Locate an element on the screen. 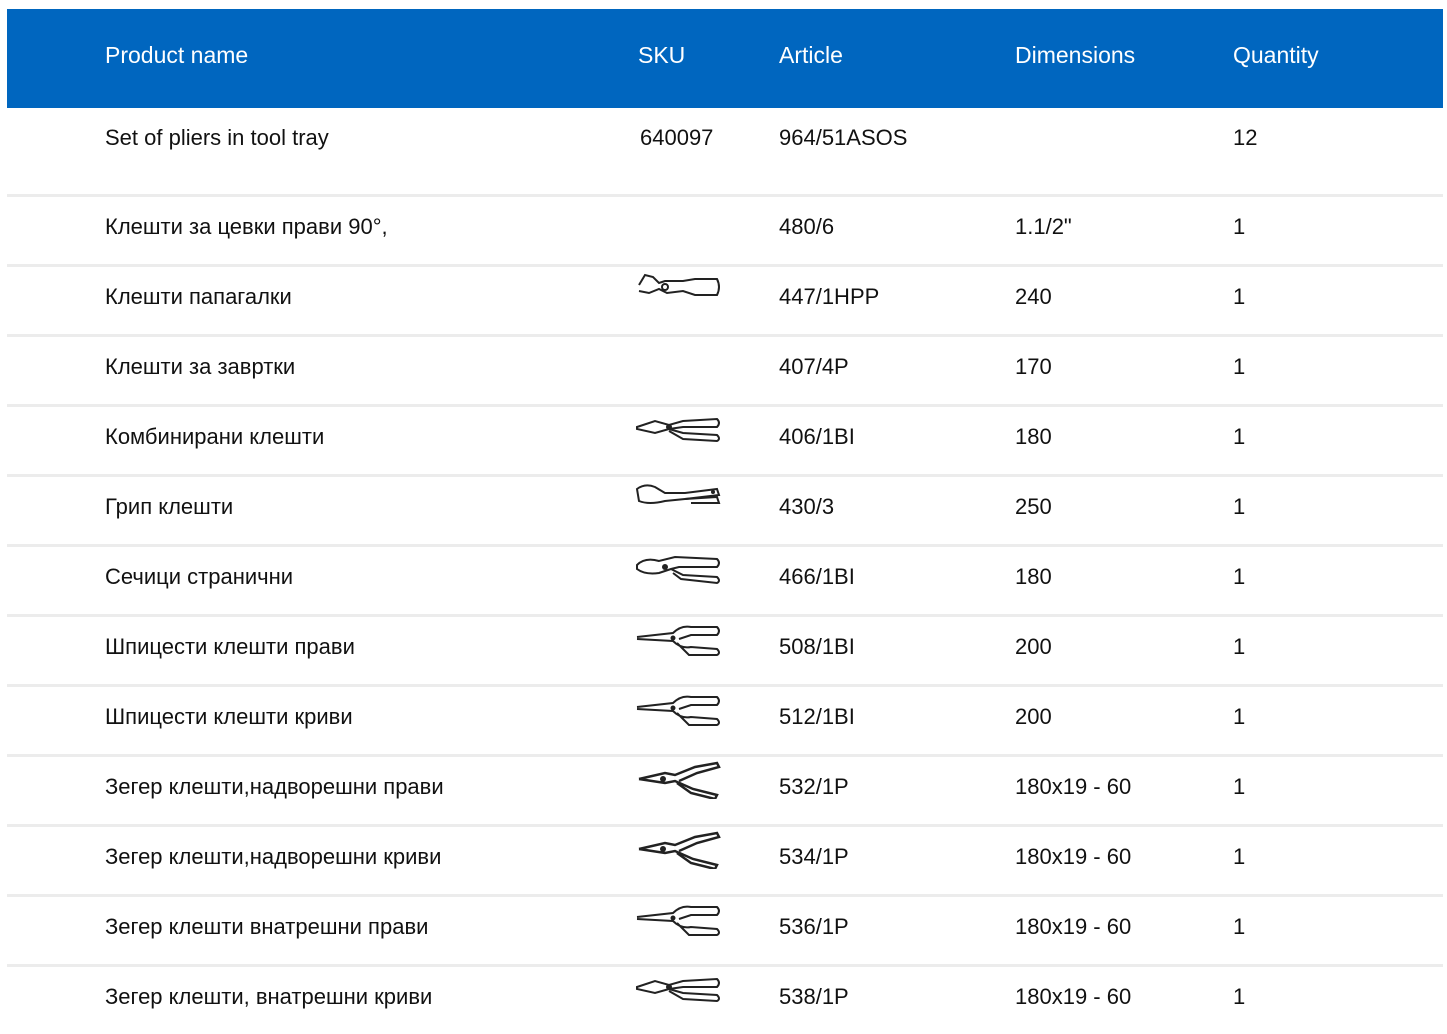  circlip-pliers-internal-straight-icon is located at coordinates (679, 919).